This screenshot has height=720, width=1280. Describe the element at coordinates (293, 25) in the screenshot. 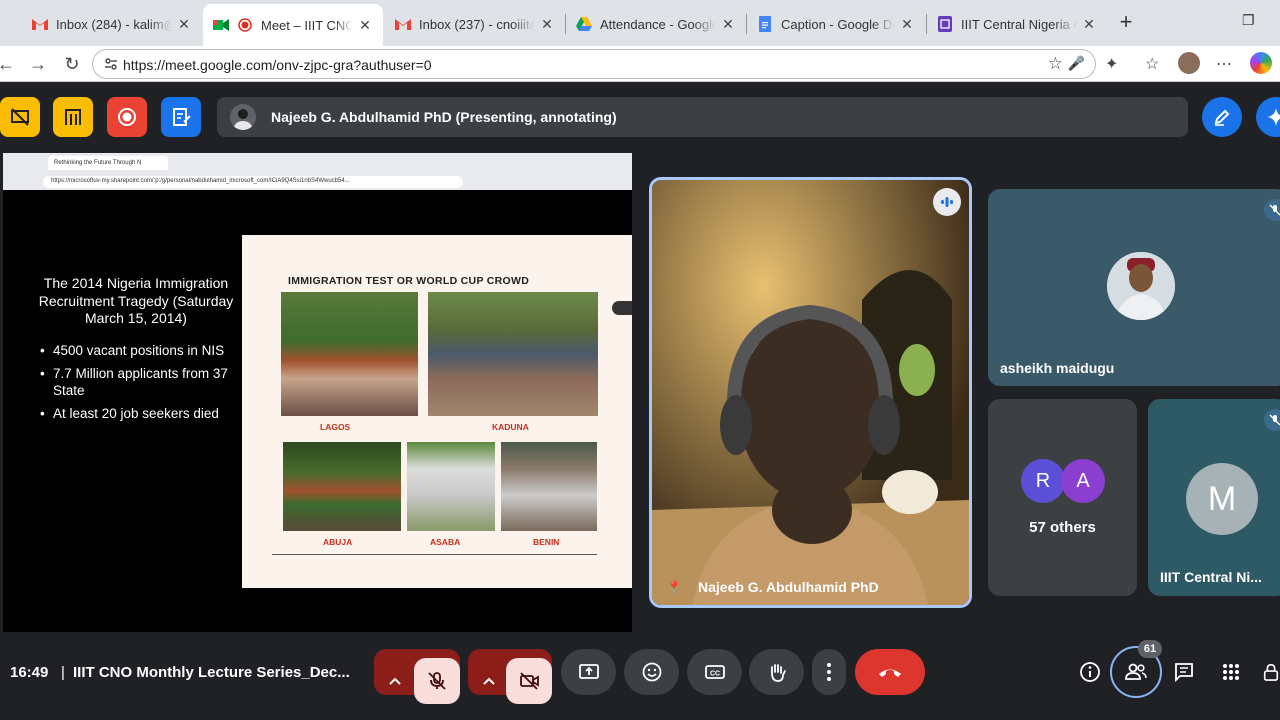

I see `browser-tab-meet: Meet – IIIT CNO Mo ✕` at that location.